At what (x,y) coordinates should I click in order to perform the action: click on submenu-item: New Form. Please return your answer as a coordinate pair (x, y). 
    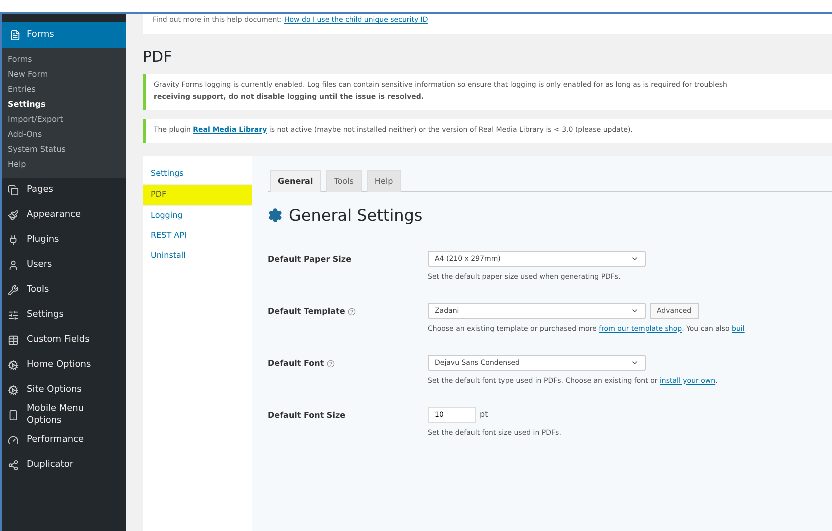
    Looking at the image, I should click on (64, 74).